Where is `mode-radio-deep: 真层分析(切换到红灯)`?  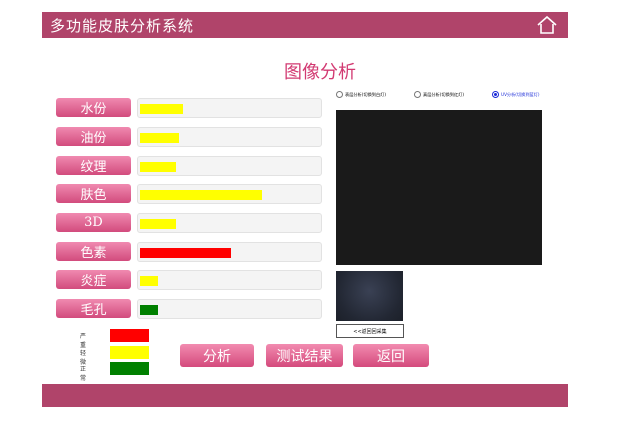
mode-radio-deep: 真层分析(切换到红灯) is located at coordinates (439, 94).